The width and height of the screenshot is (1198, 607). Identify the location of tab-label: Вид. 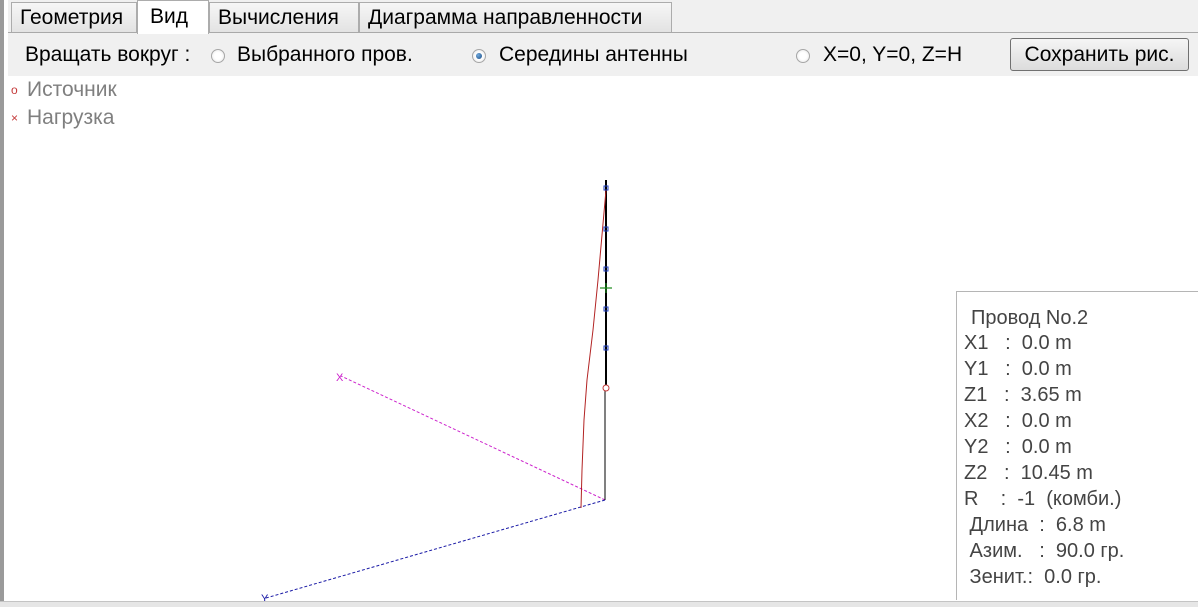
(169, 16).